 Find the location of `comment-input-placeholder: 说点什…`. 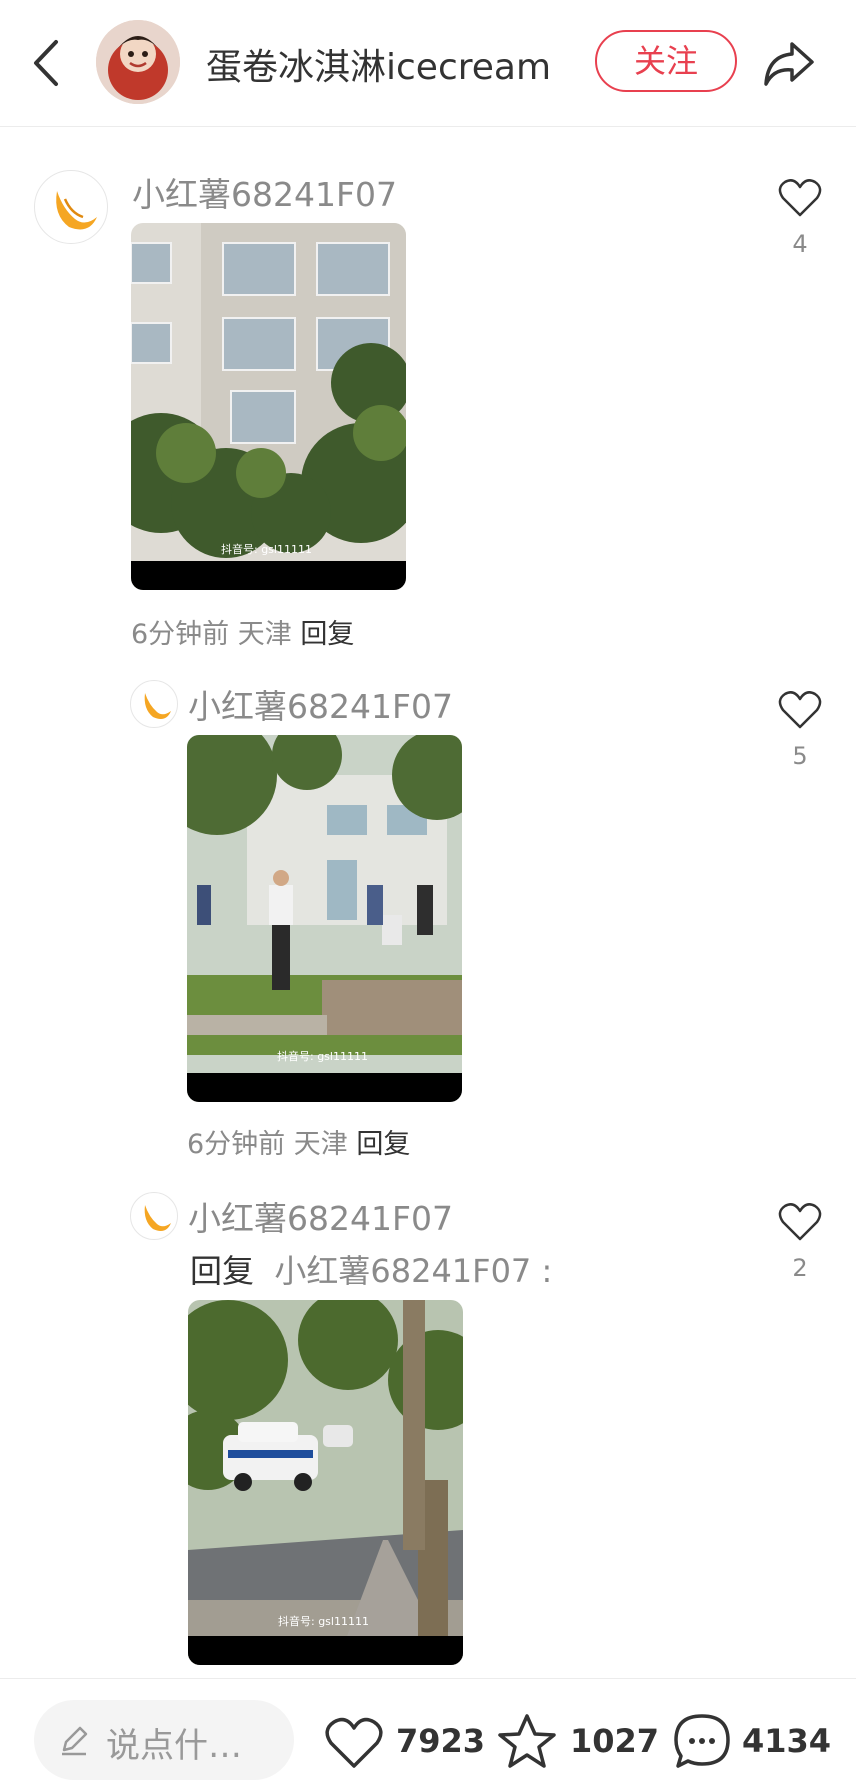

comment-input-placeholder: 说点什… is located at coordinates (174, 1742).